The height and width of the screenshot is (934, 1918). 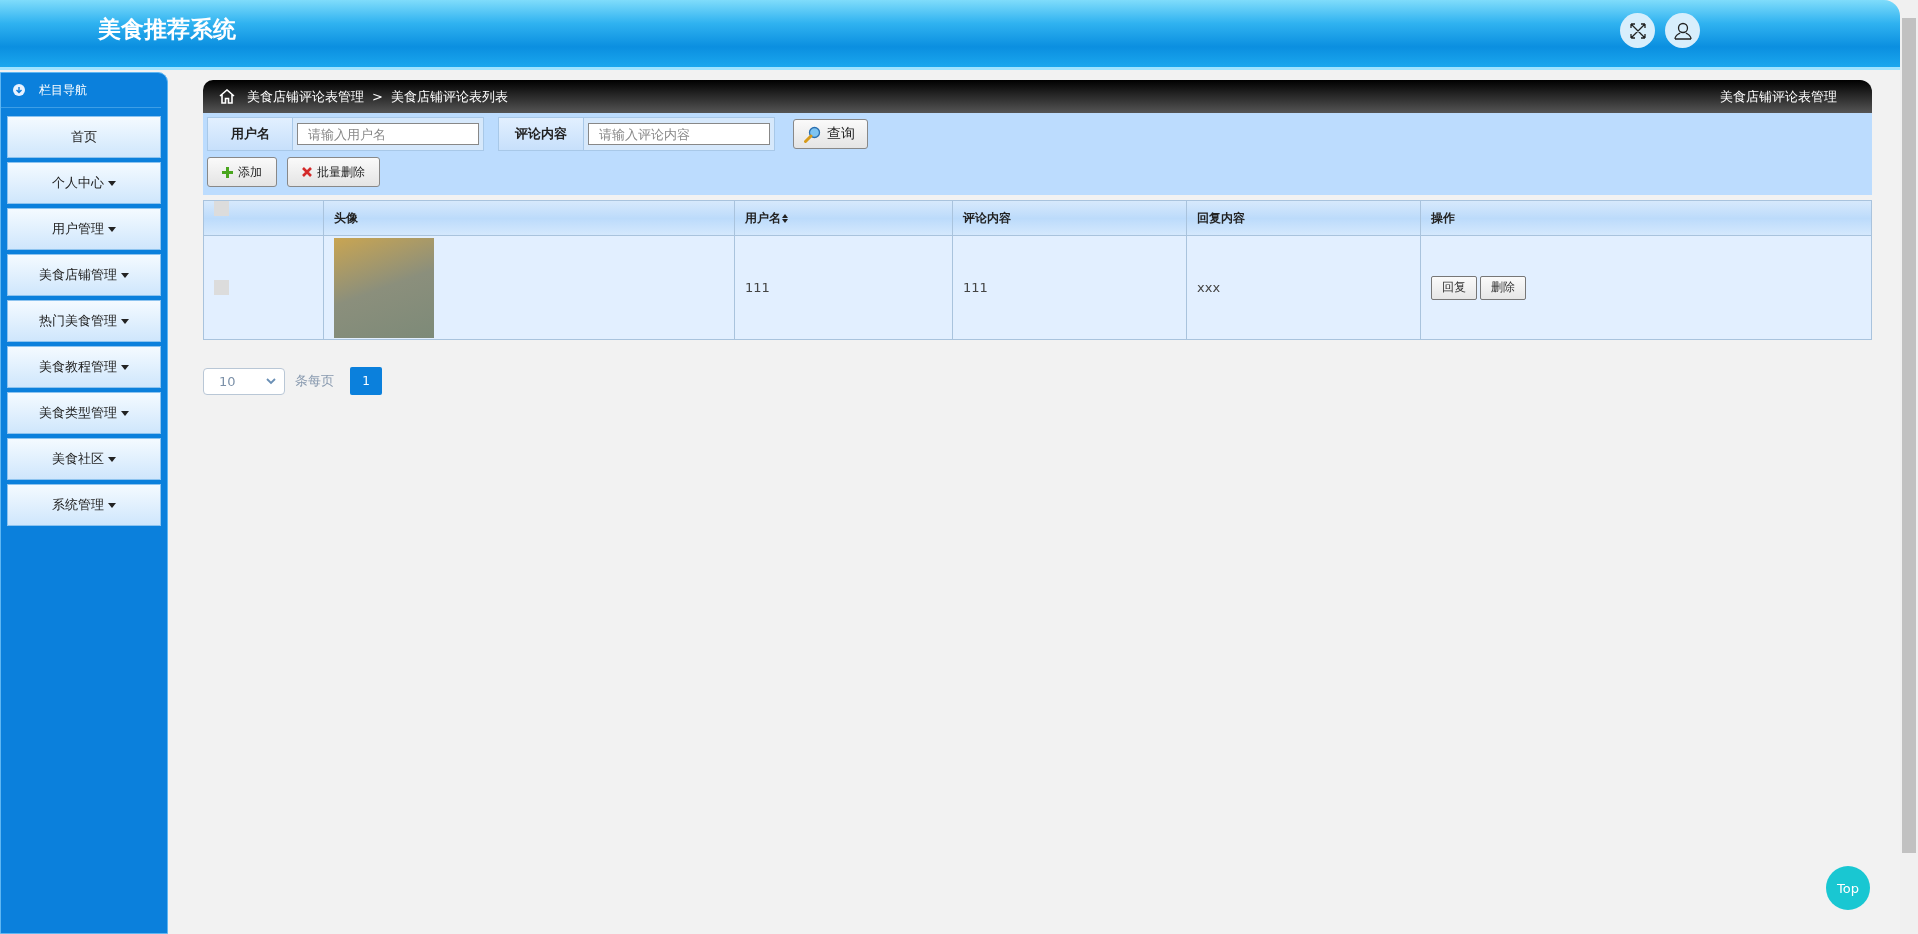 What do you see at coordinates (84, 413) in the screenshot?
I see `nav-menu-item: 美食类型管理` at bounding box center [84, 413].